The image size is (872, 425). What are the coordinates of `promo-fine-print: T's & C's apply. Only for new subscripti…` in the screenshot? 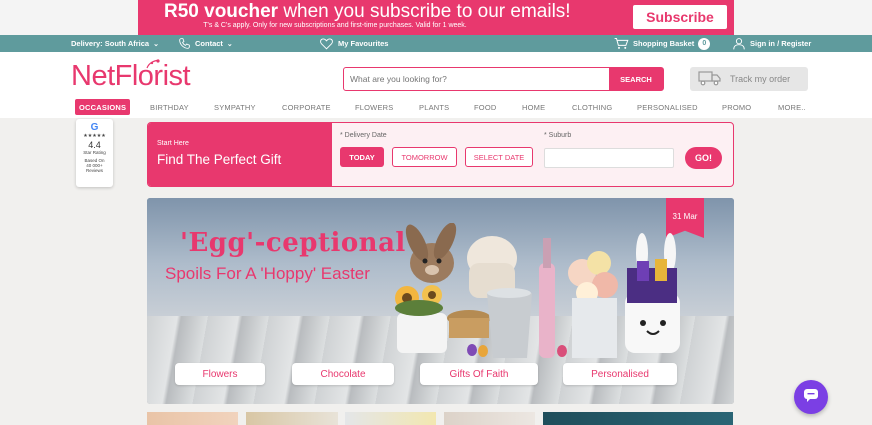 It's located at (335, 25).